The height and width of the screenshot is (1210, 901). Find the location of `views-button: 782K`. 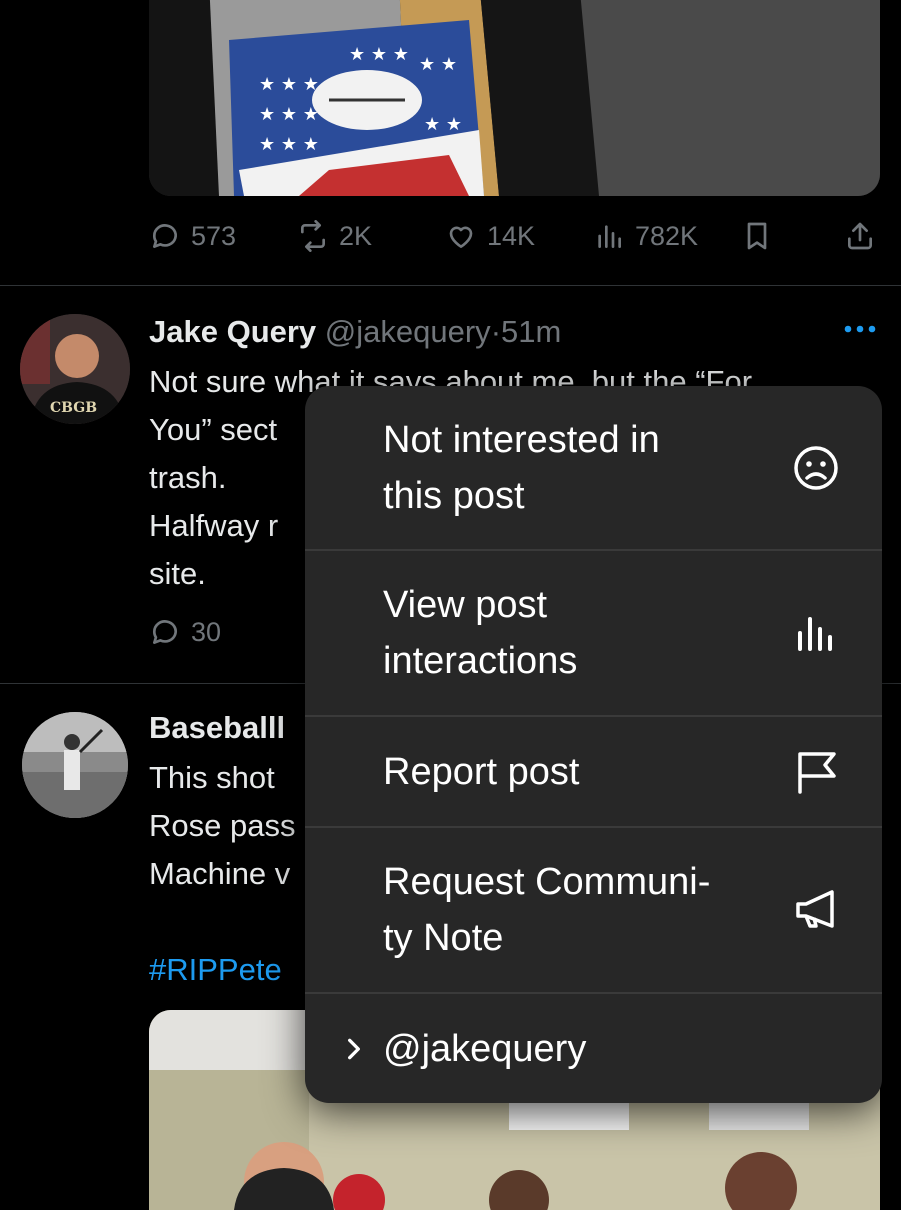

views-button: 782K is located at coordinates (645, 236).